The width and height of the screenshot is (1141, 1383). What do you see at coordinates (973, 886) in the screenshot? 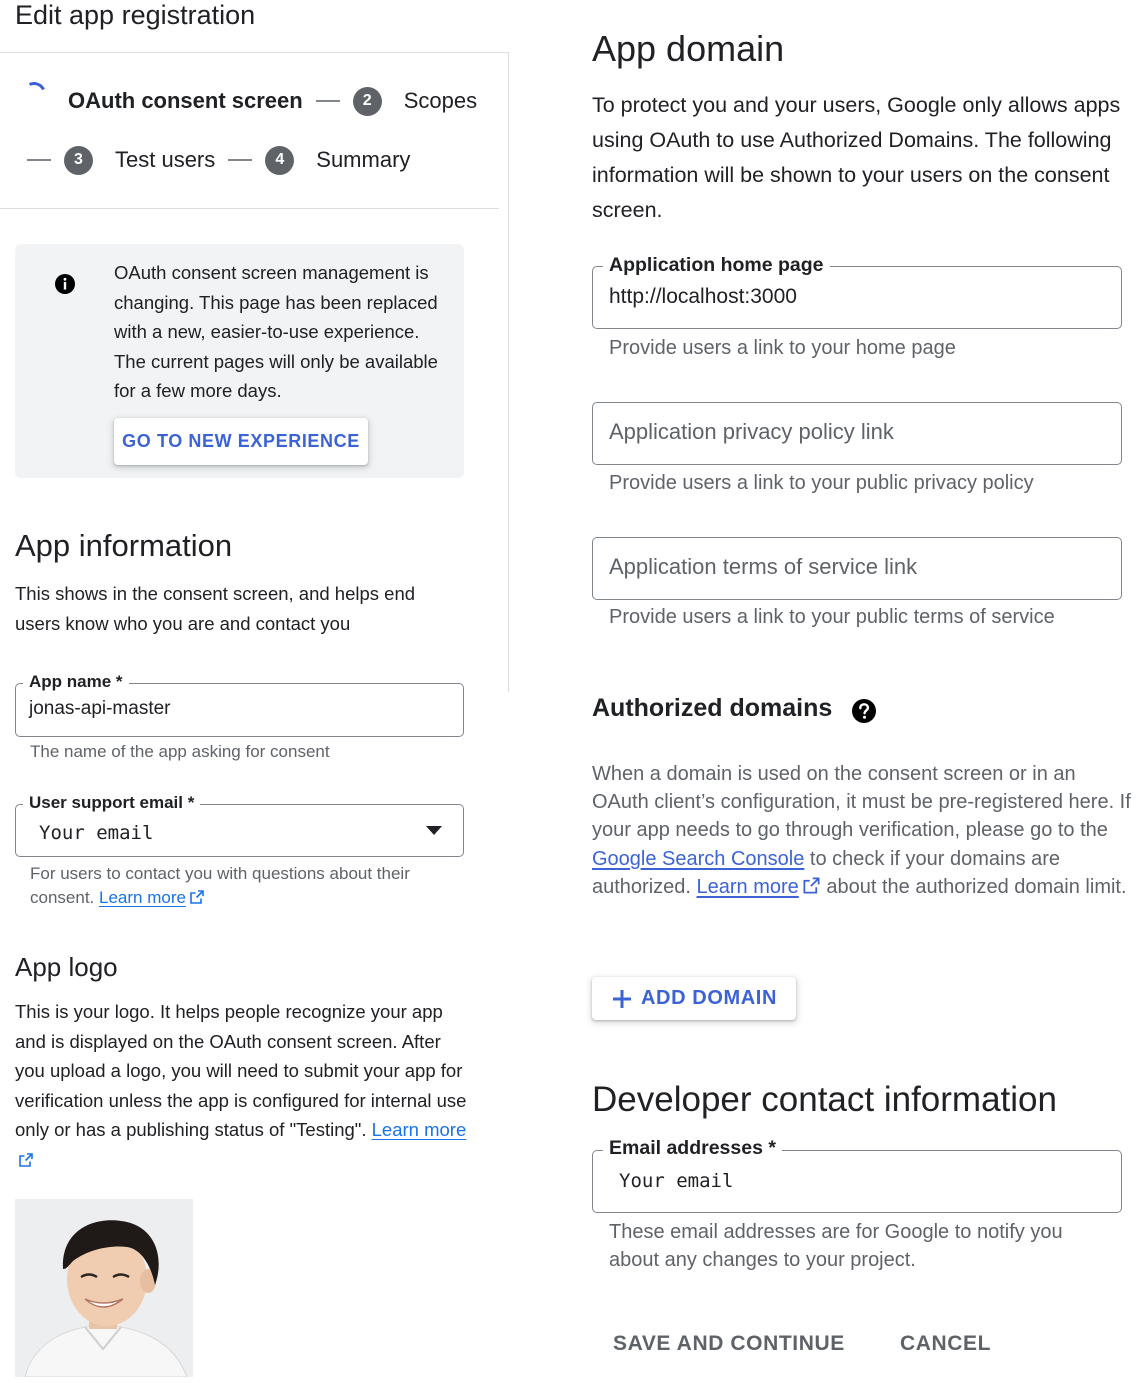
I see `auth-text-3: about the authorized domain limit.` at bounding box center [973, 886].